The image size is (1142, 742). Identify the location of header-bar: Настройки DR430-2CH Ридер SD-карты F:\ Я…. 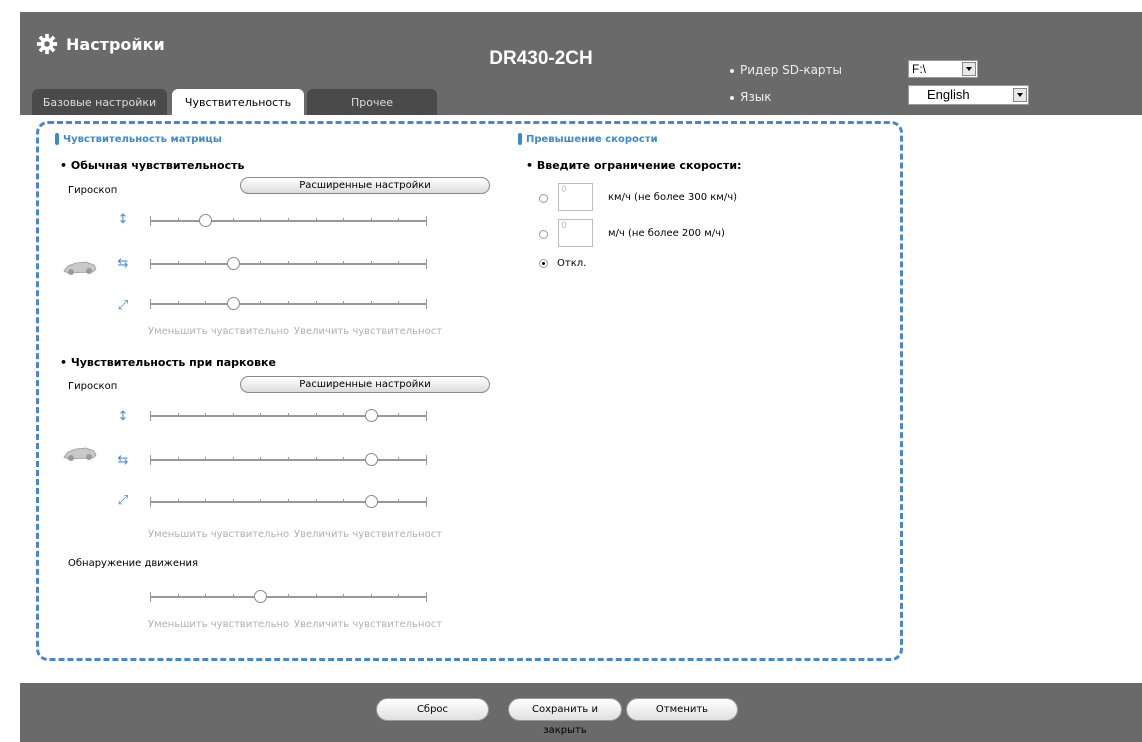
(581, 63).